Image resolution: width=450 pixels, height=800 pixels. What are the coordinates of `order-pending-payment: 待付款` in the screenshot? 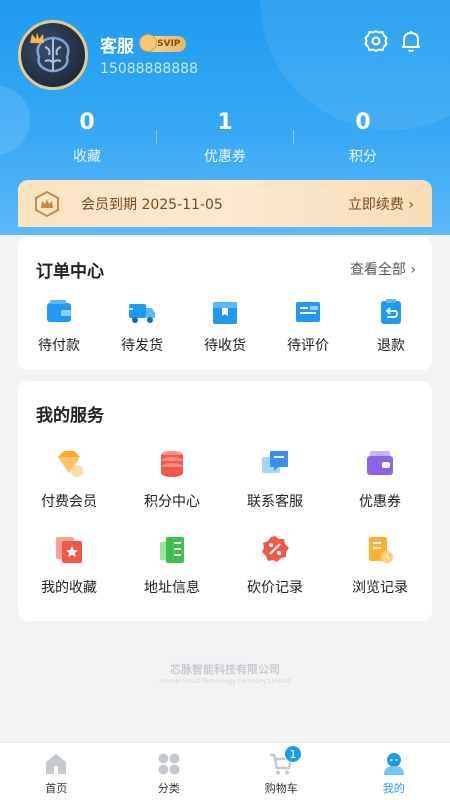 It's located at (59, 326).